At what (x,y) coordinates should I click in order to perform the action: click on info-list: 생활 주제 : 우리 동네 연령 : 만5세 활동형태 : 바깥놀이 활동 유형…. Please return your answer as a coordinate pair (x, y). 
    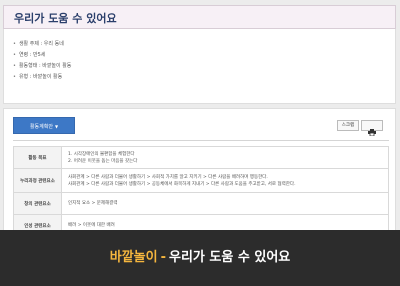
    Looking at the image, I should click on (42, 61).